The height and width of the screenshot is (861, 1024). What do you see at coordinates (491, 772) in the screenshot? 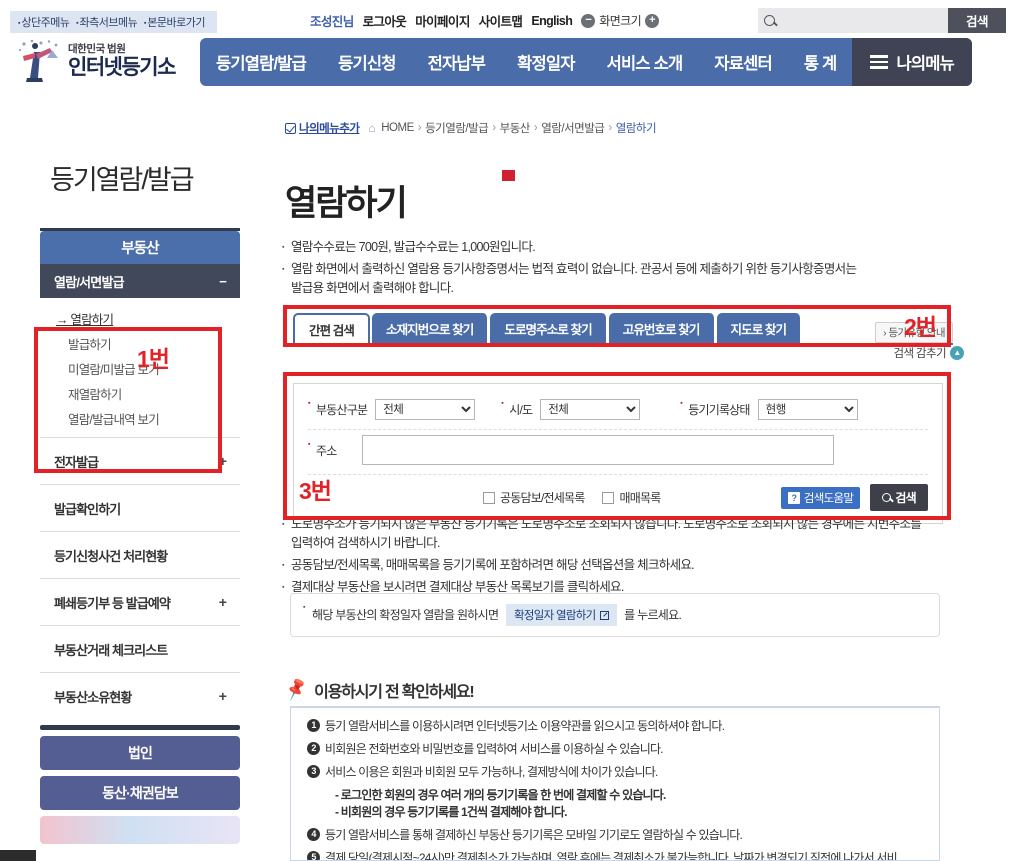
I see `info-item-3-text: 서비스 이용은 회원과 비회원 모두 가능하나, 결제방식에 차이가 있습니다.` at bounding box center [491, 772].